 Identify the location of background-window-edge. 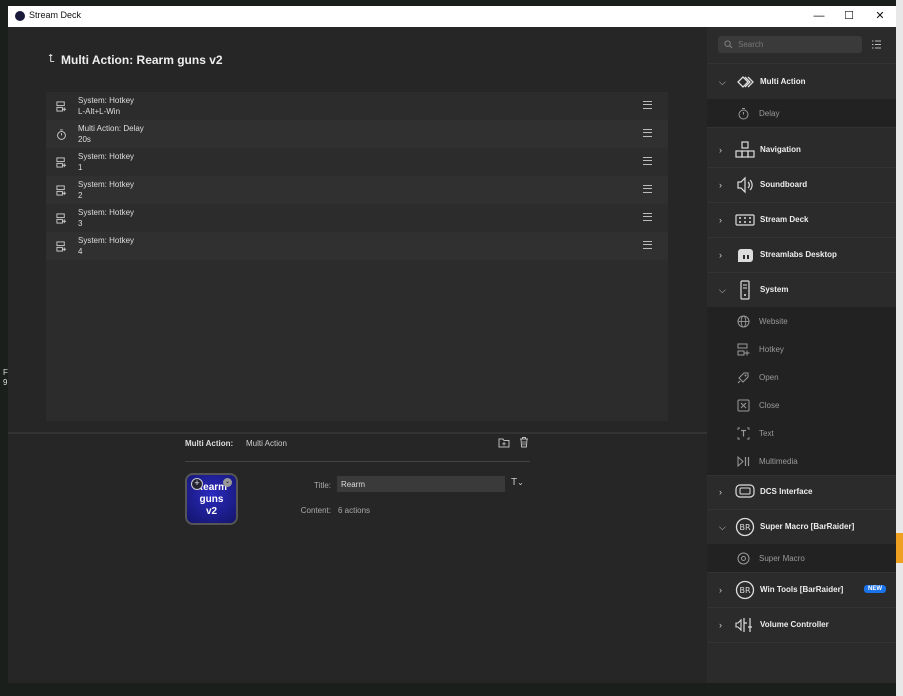
(899, 348).